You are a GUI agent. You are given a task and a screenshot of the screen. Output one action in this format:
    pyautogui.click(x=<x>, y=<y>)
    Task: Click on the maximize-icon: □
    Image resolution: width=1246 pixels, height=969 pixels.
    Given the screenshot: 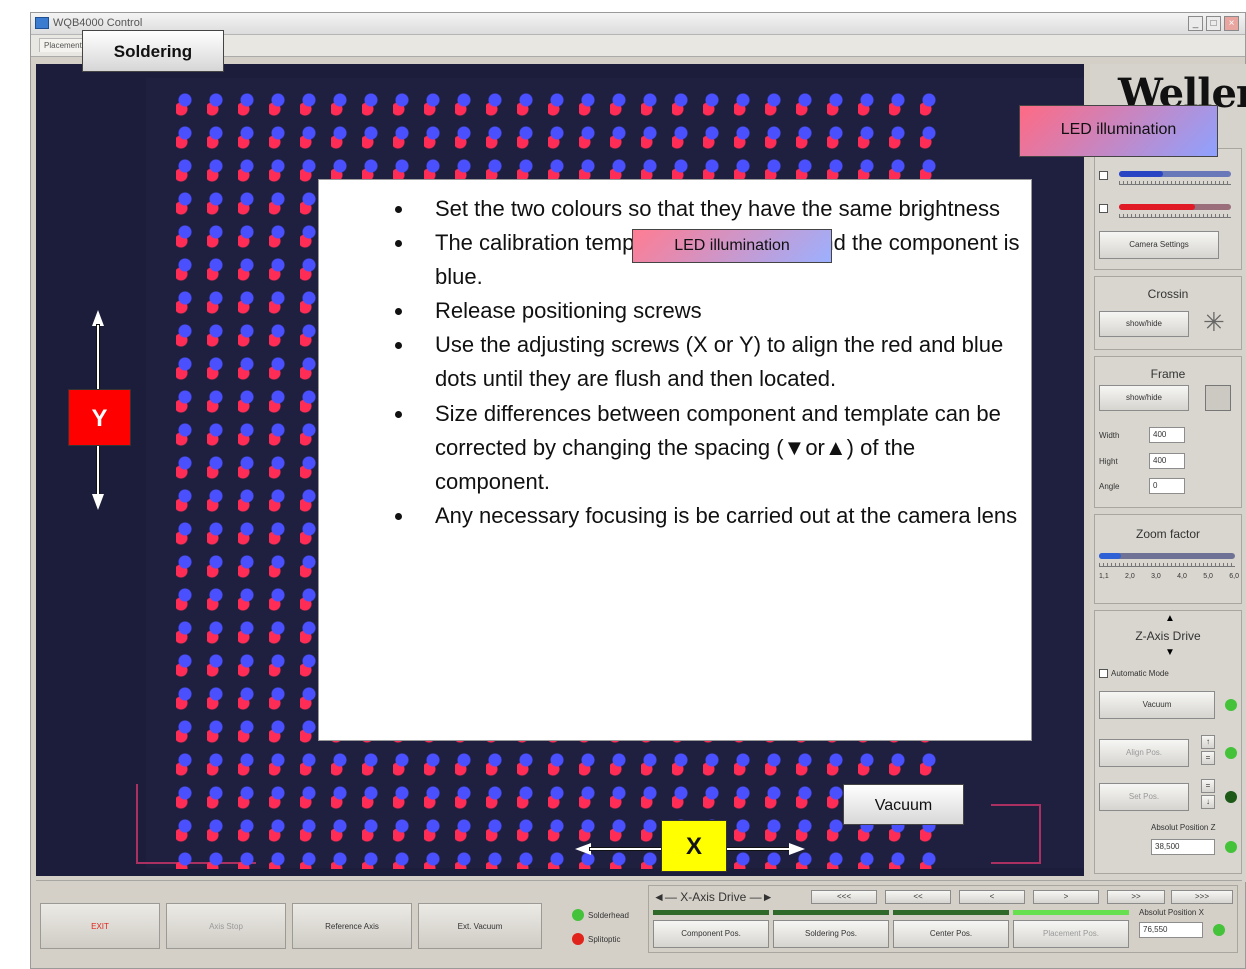 What is the action you would take?
    pyautogui.click(x=1213, y=23)
    